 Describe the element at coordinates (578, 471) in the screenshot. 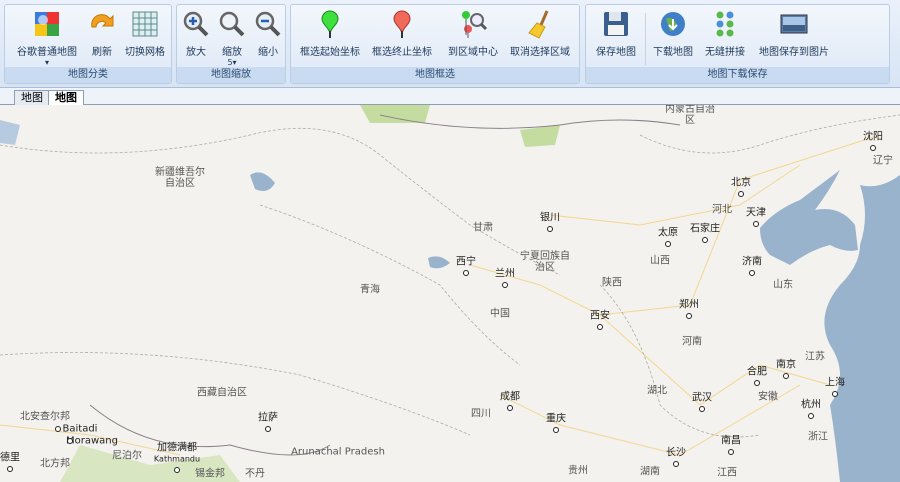

I see `map-region-label: 贵州` at that location.